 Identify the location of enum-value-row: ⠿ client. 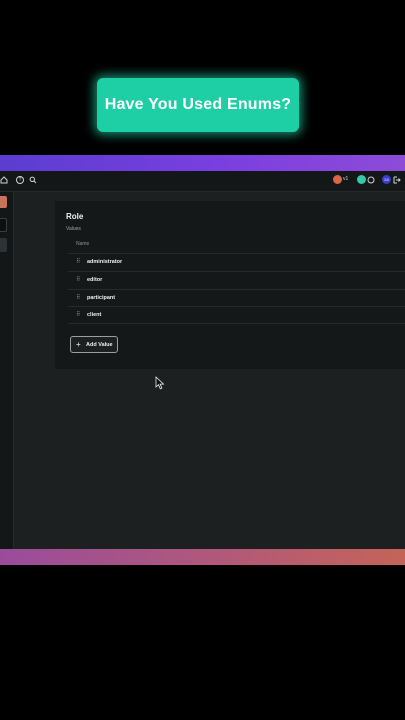
(236, 314).